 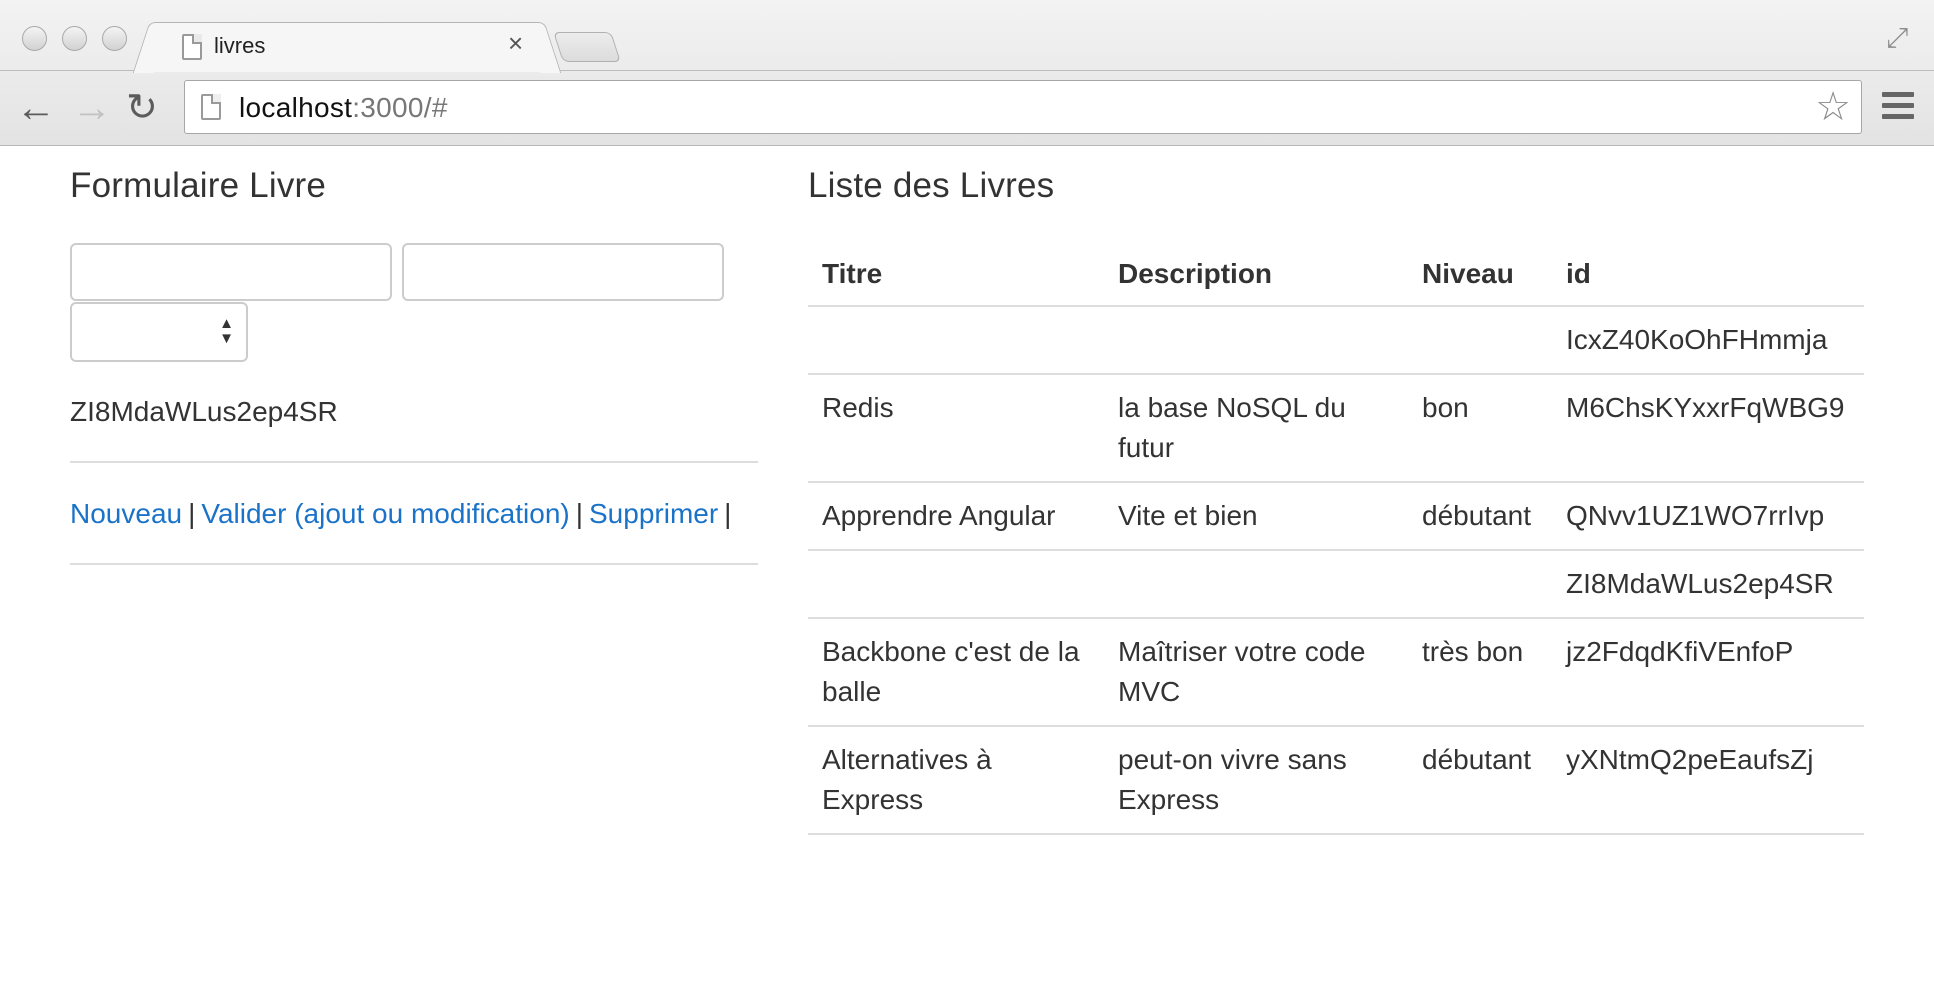 I want to click on address-bar: localhost:3000/# ☆, so click(x=1023, y=107).